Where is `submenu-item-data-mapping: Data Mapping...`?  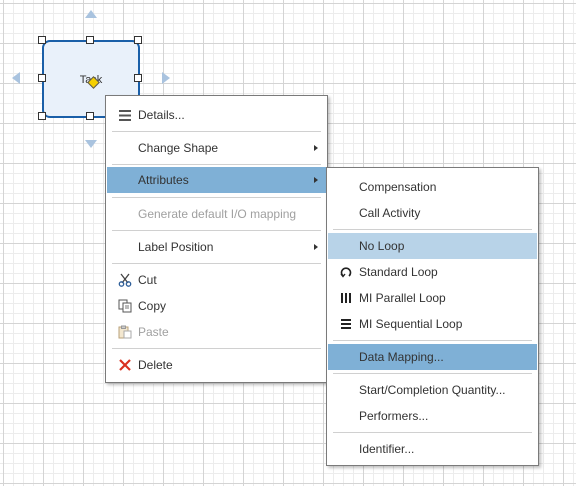
submenu-item-data-mapping: Data Mapping... is located at coordinates (432, 357).